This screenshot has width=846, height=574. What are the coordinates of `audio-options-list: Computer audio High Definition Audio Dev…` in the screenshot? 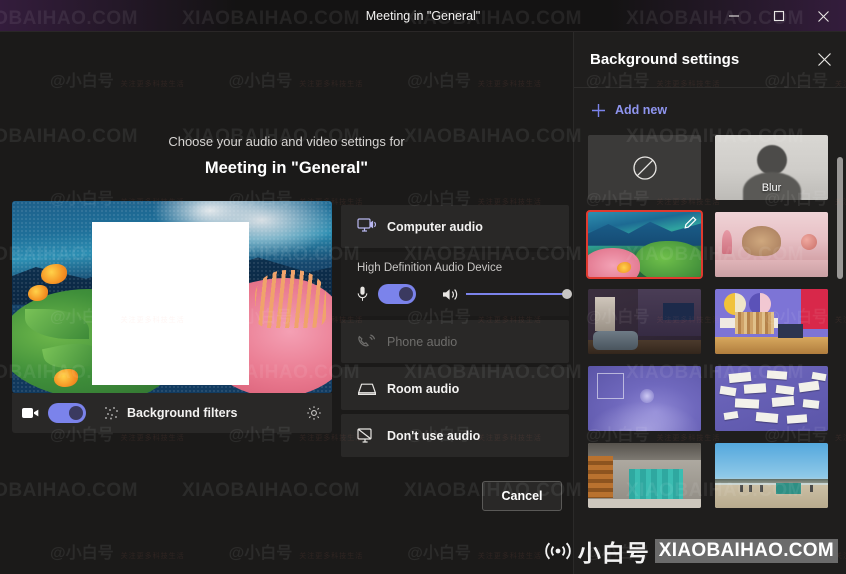 It's located at (457, 333).